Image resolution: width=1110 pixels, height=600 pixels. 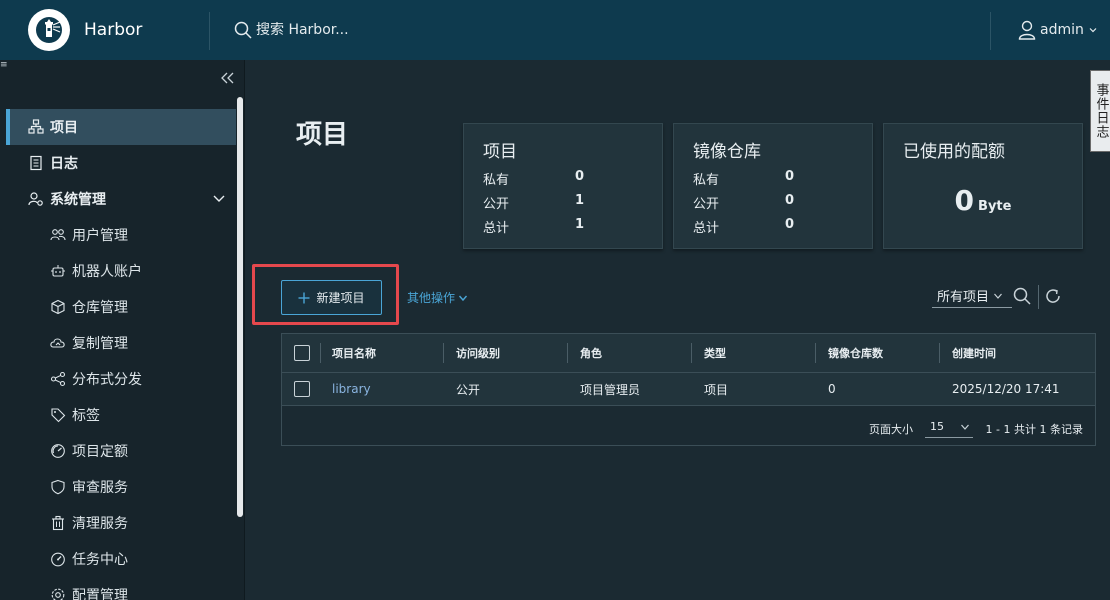 I want to click on sidebar-item-job-service: 任务中心, so click(x=121, y=559).